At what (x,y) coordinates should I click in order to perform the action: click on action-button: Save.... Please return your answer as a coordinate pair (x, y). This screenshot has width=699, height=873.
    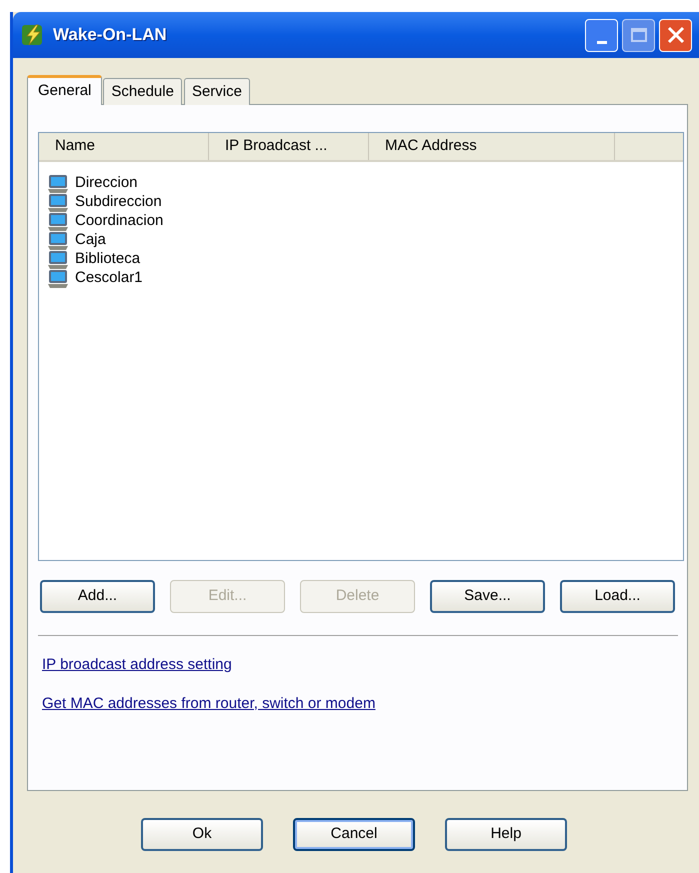
    Looking at the image, I should click on (487, 596).